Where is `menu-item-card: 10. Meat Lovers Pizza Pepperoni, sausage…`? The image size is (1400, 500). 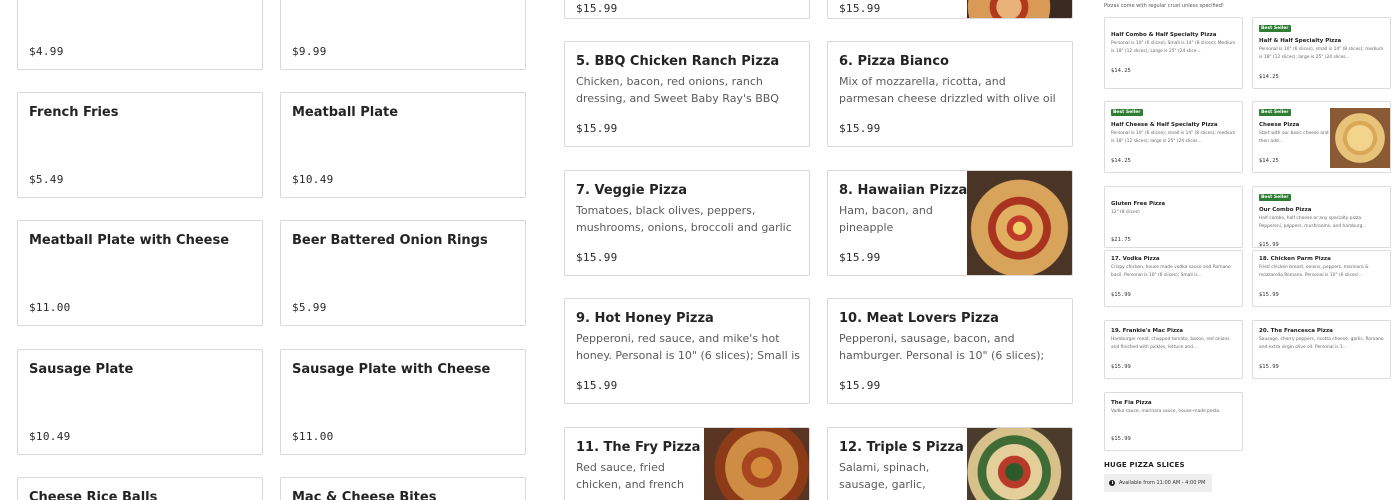 menu-item-card: 10. Meat Lovers Pizza Pepperoni, sausage… is located at coordinates (950, 351).